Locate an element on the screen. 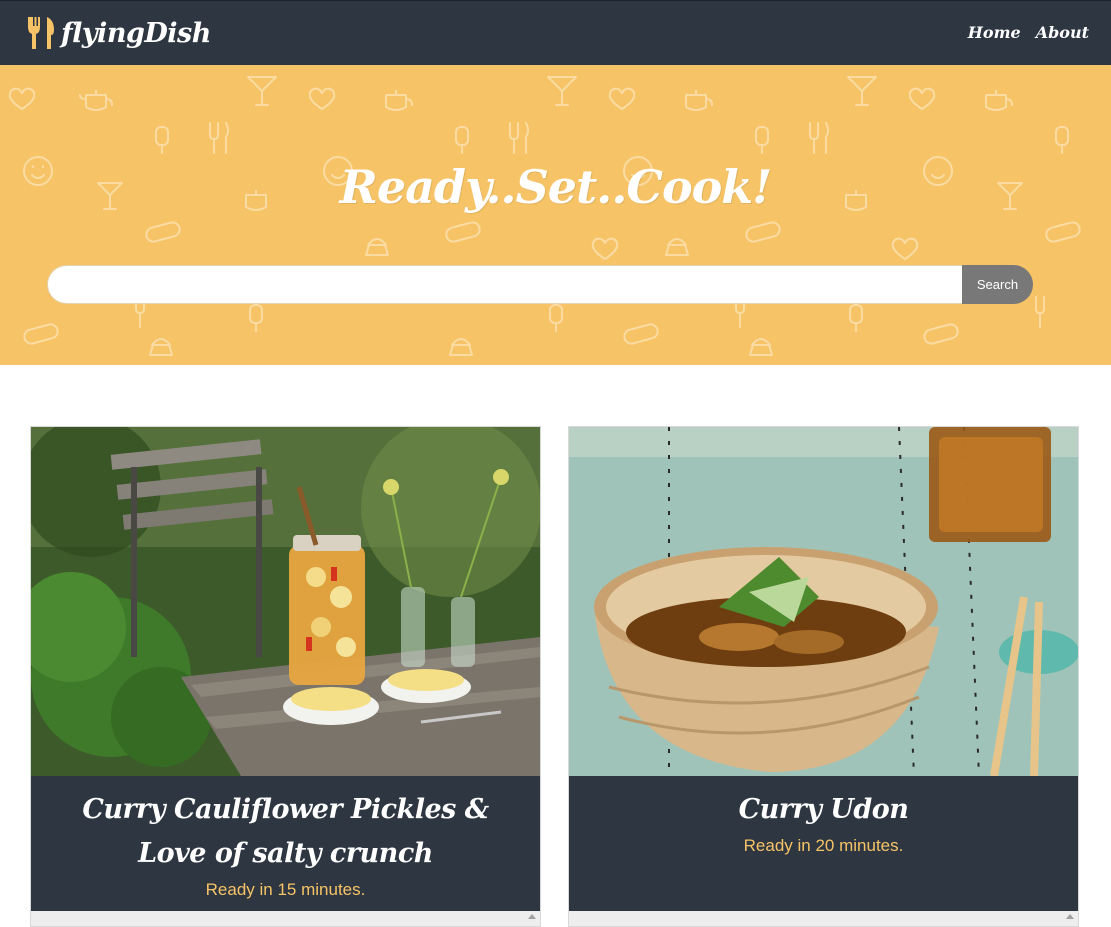 Image resolution: width=1111 pixels, height=927 pixels. nav-home-link: Home is located at coordinates (994, 32).